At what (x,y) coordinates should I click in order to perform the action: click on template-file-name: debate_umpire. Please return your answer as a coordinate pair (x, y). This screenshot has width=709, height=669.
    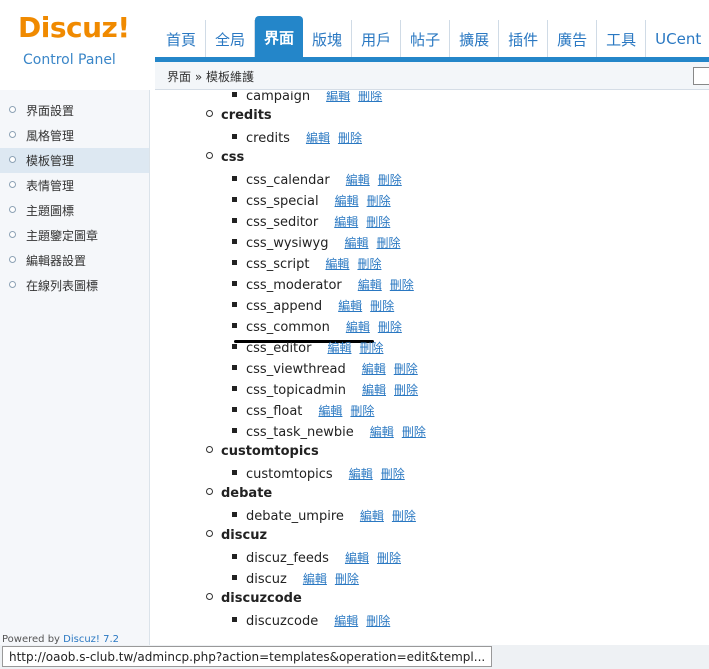
    Looking at the image, I should click on (295, 516).